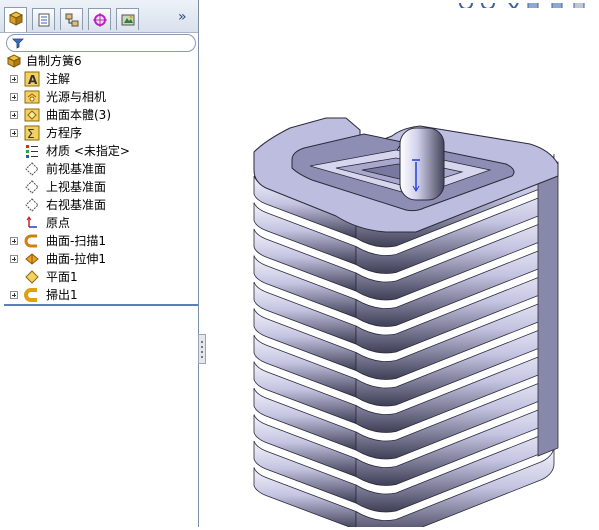  Describe the element at coordinates (64, 133) in the screenshot. I see `tree-item-label: 方程序` at that location.